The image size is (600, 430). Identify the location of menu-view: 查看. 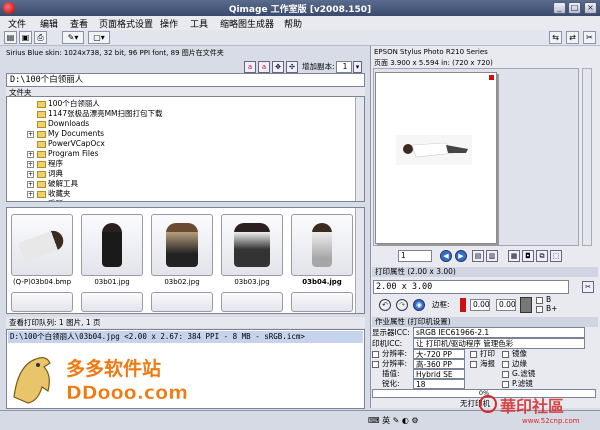
(79, 23).